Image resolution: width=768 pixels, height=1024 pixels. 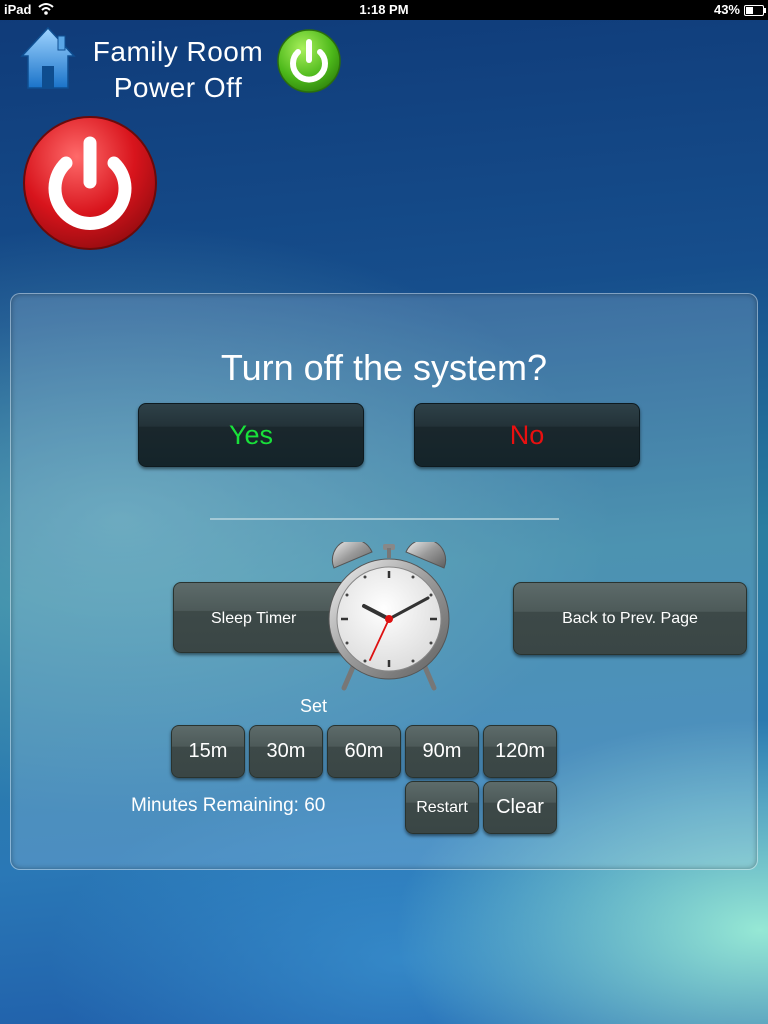 I want to click on home-icon, so click(x=48, y=61).